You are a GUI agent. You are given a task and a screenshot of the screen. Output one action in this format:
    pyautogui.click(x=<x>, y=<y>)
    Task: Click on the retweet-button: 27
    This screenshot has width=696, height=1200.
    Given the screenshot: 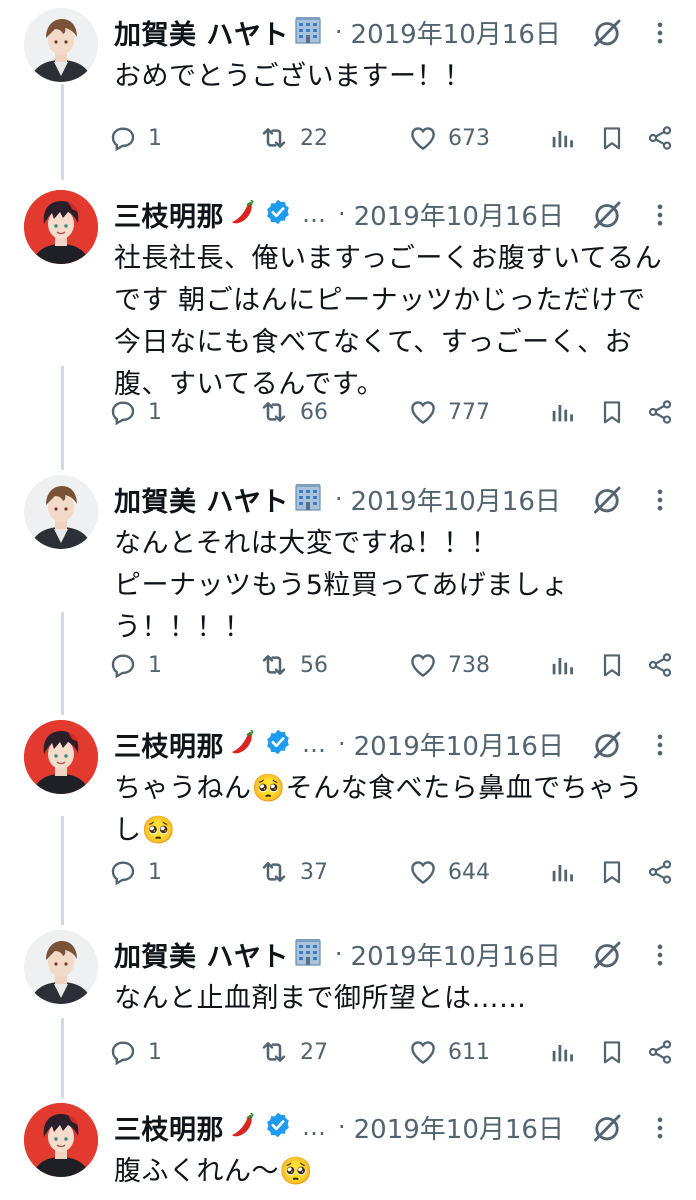 What is the action you would take?
    pyautogui.click(x=293, y=1052)
    